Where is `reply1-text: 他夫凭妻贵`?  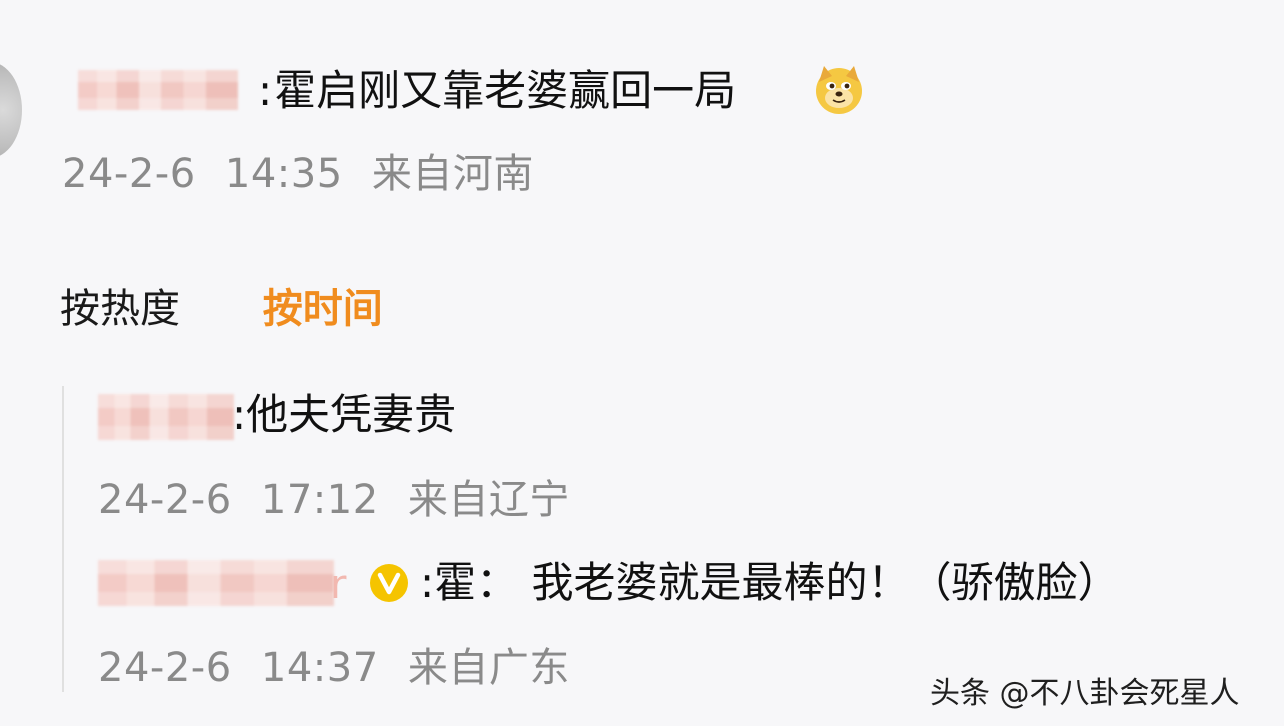
reply1-text: 他夫凭妻贵 is located at coordinates (351, 414).